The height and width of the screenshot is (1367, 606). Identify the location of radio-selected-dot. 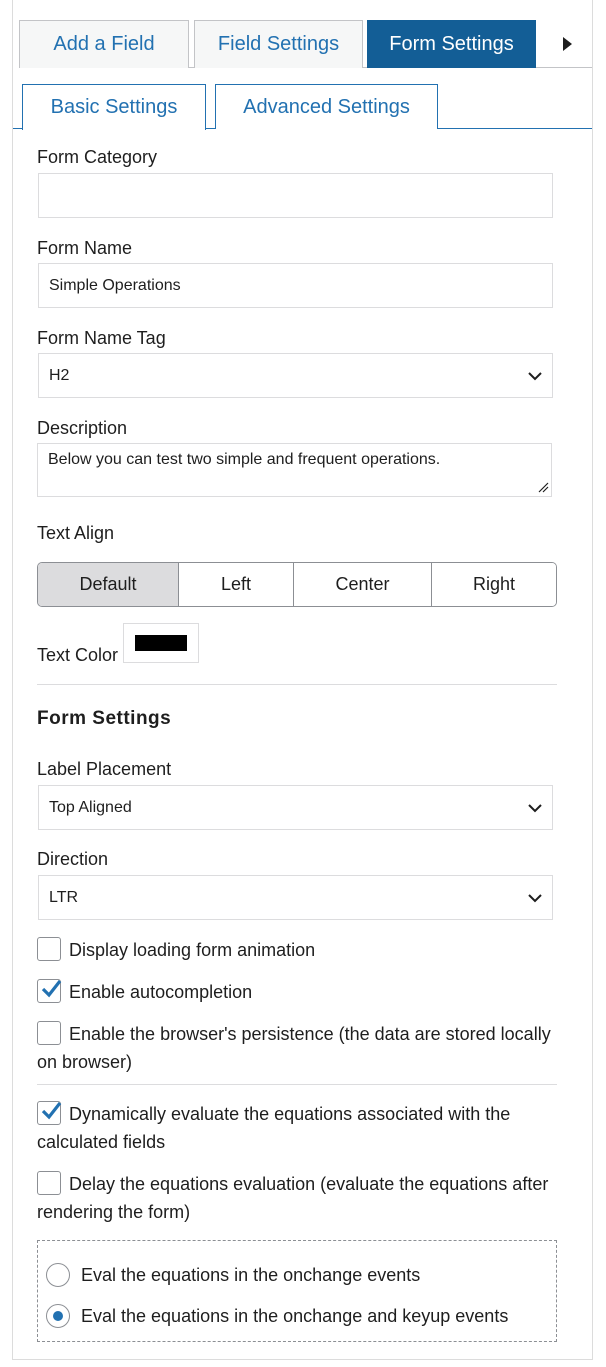
(58, 1316).